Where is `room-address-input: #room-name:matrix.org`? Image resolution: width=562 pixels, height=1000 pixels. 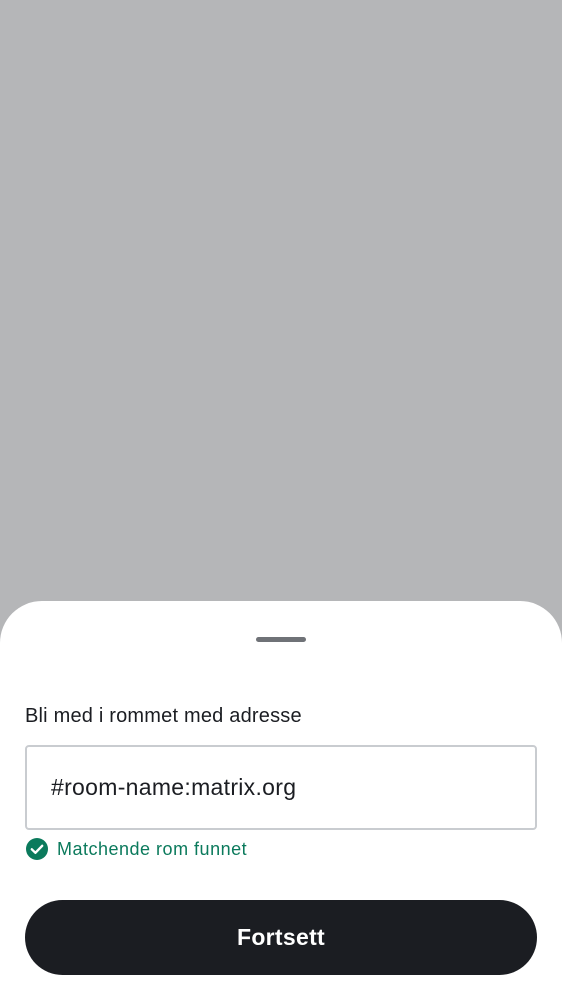 room-address-input: #room-name:matrix.org is located at coordinates (281, 787).